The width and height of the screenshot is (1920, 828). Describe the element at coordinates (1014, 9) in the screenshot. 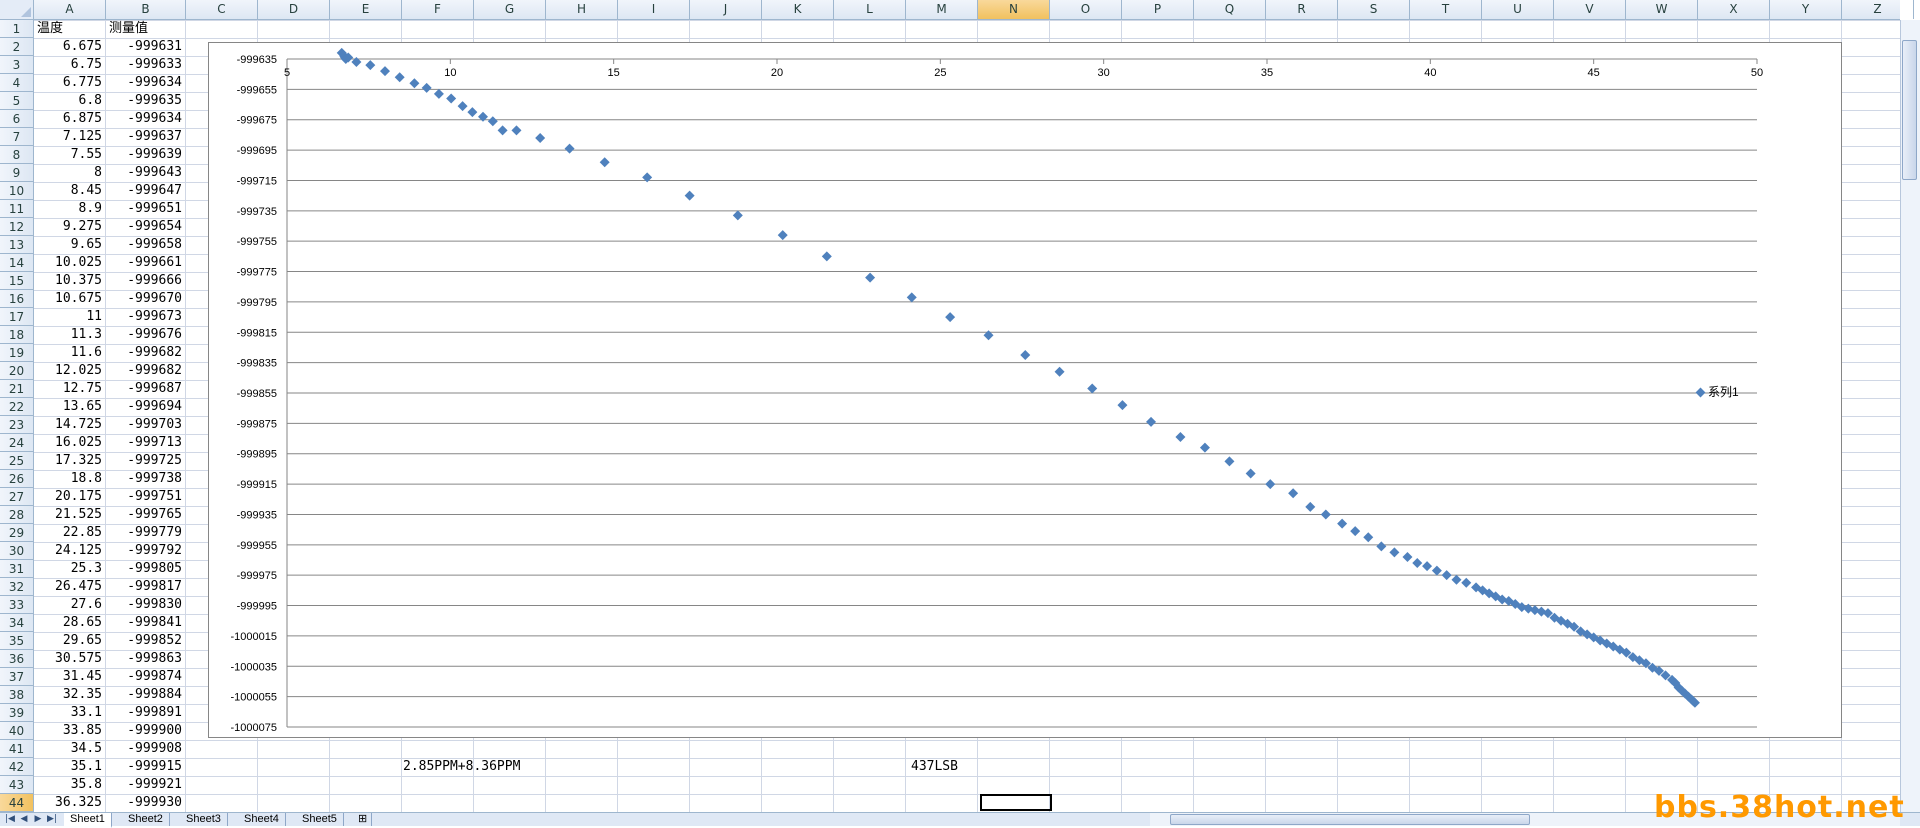

I see `column-header-n: N` at that location.